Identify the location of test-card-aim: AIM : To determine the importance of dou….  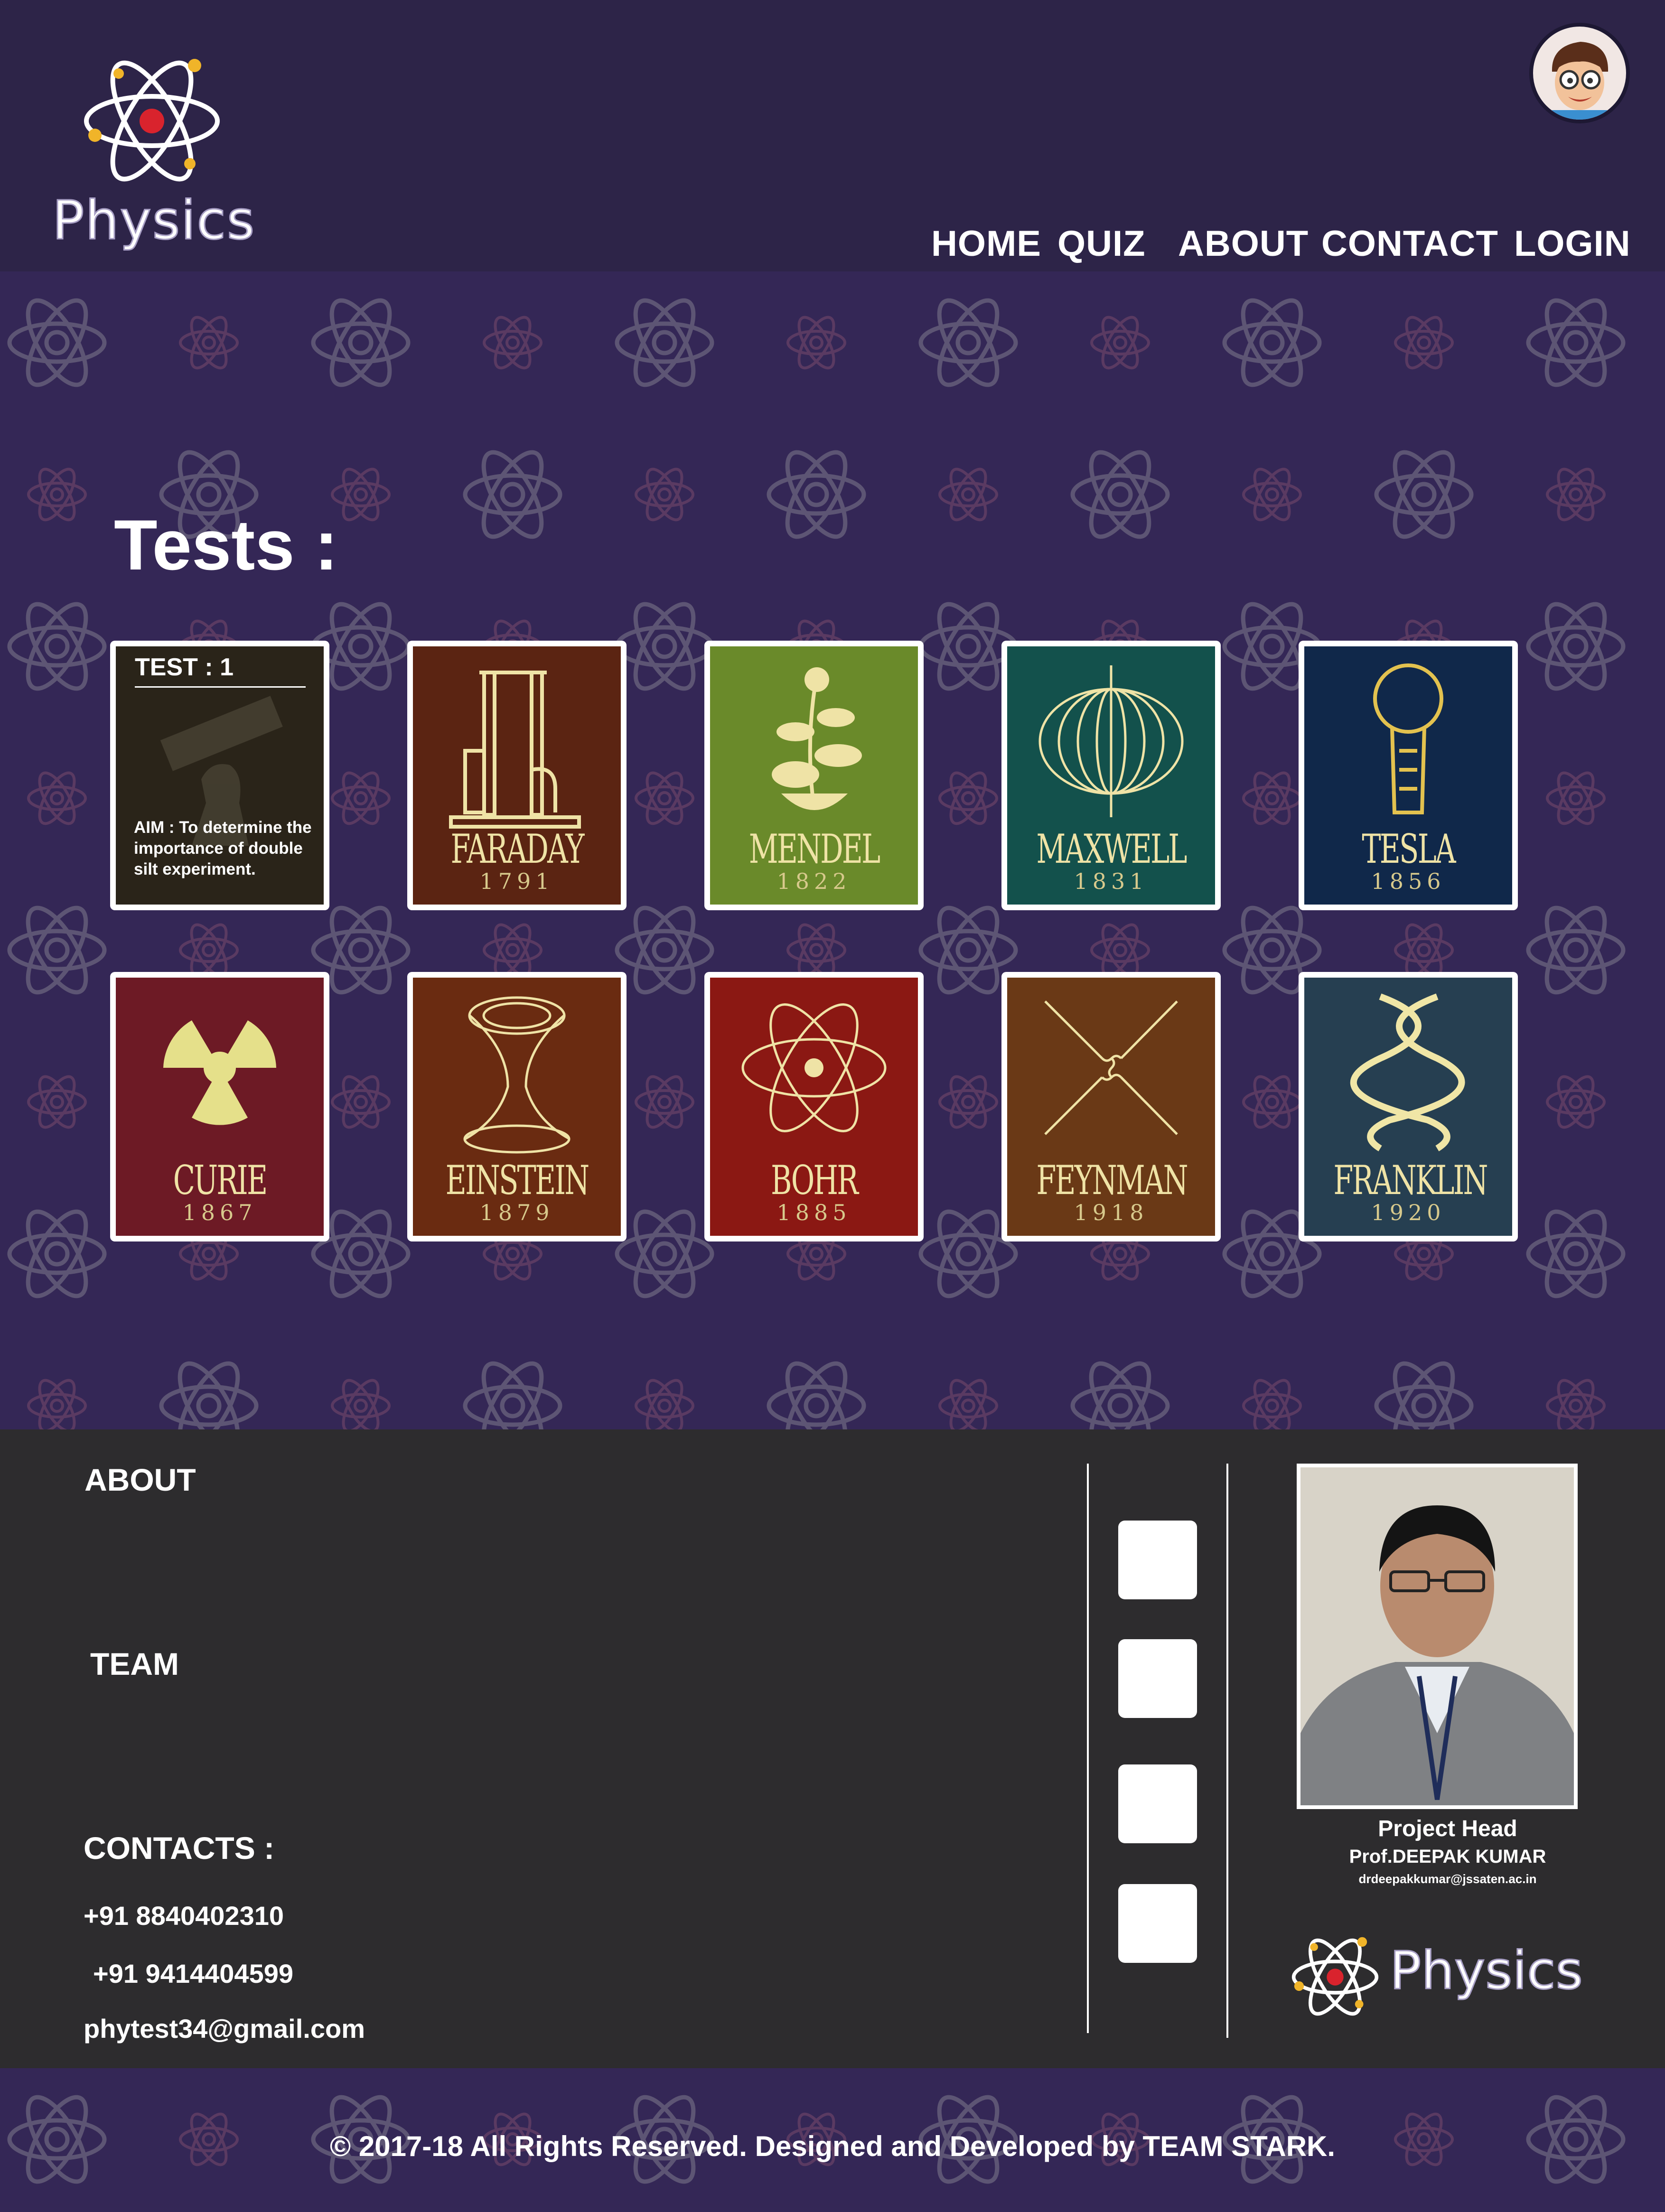
(223, 848).